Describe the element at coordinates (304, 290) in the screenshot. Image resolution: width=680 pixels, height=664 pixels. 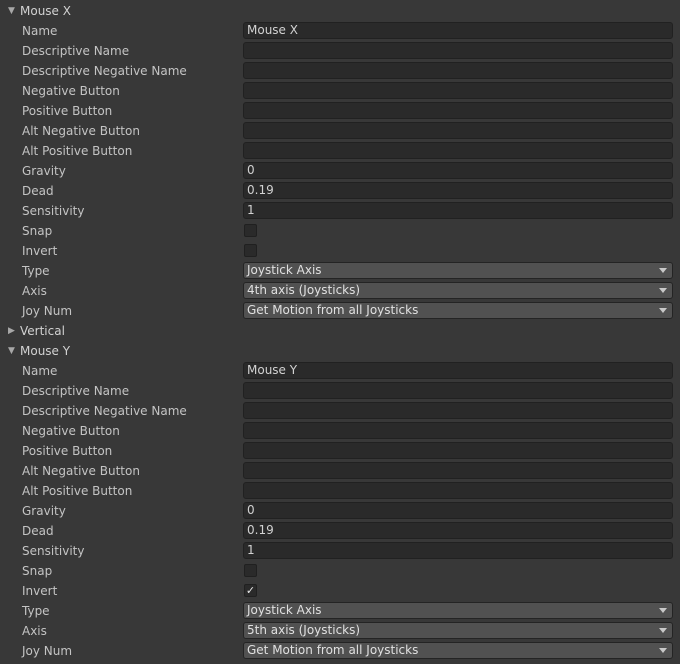
I see `axis-dropdown-value: 4th axis (Joysticks)` at that location.